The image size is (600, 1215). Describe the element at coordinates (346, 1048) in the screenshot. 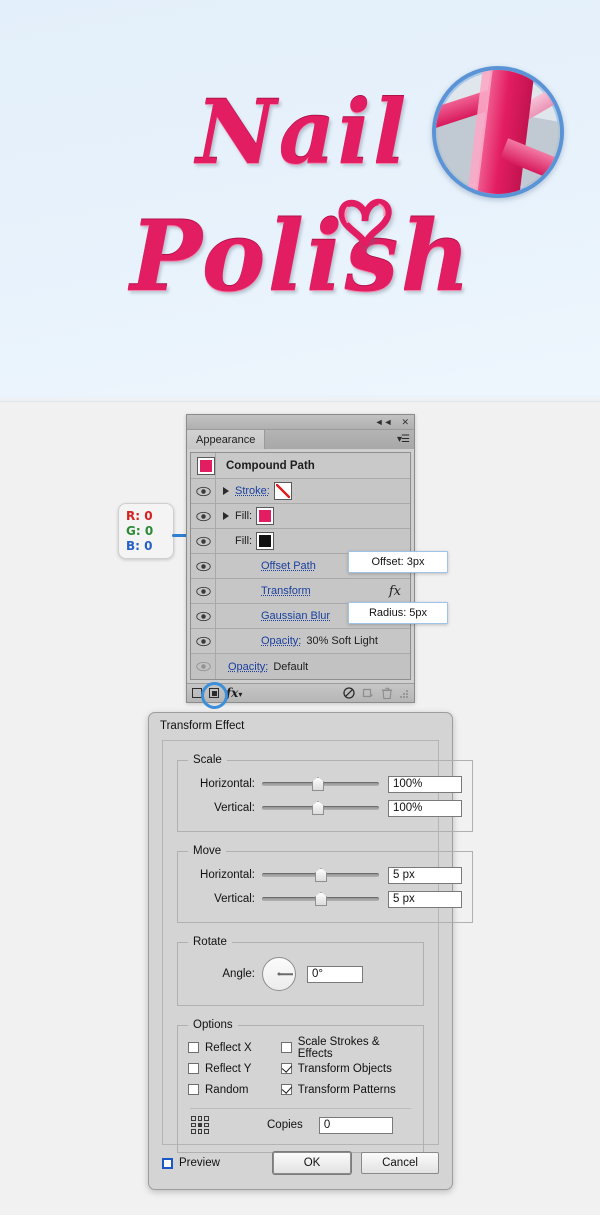

I see `checkbox-scale-strokes-effects: Scale Strokes & Effects` at that location.